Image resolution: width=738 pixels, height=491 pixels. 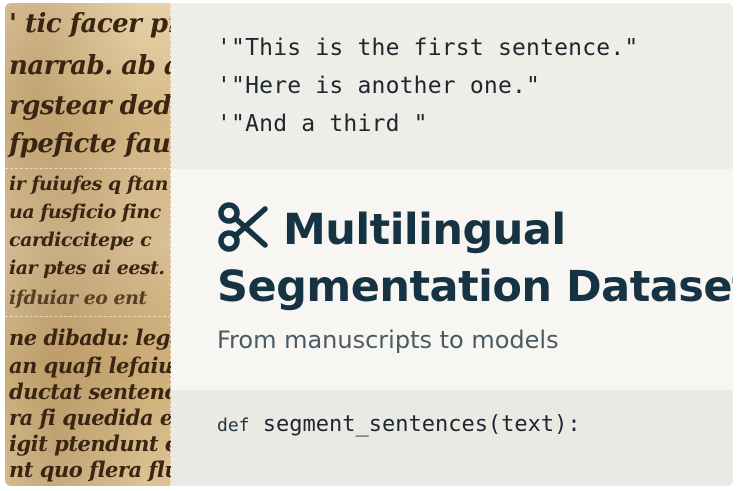 I want to click on example-sentence: '"Here is another one.", so click(x=379, y=86).